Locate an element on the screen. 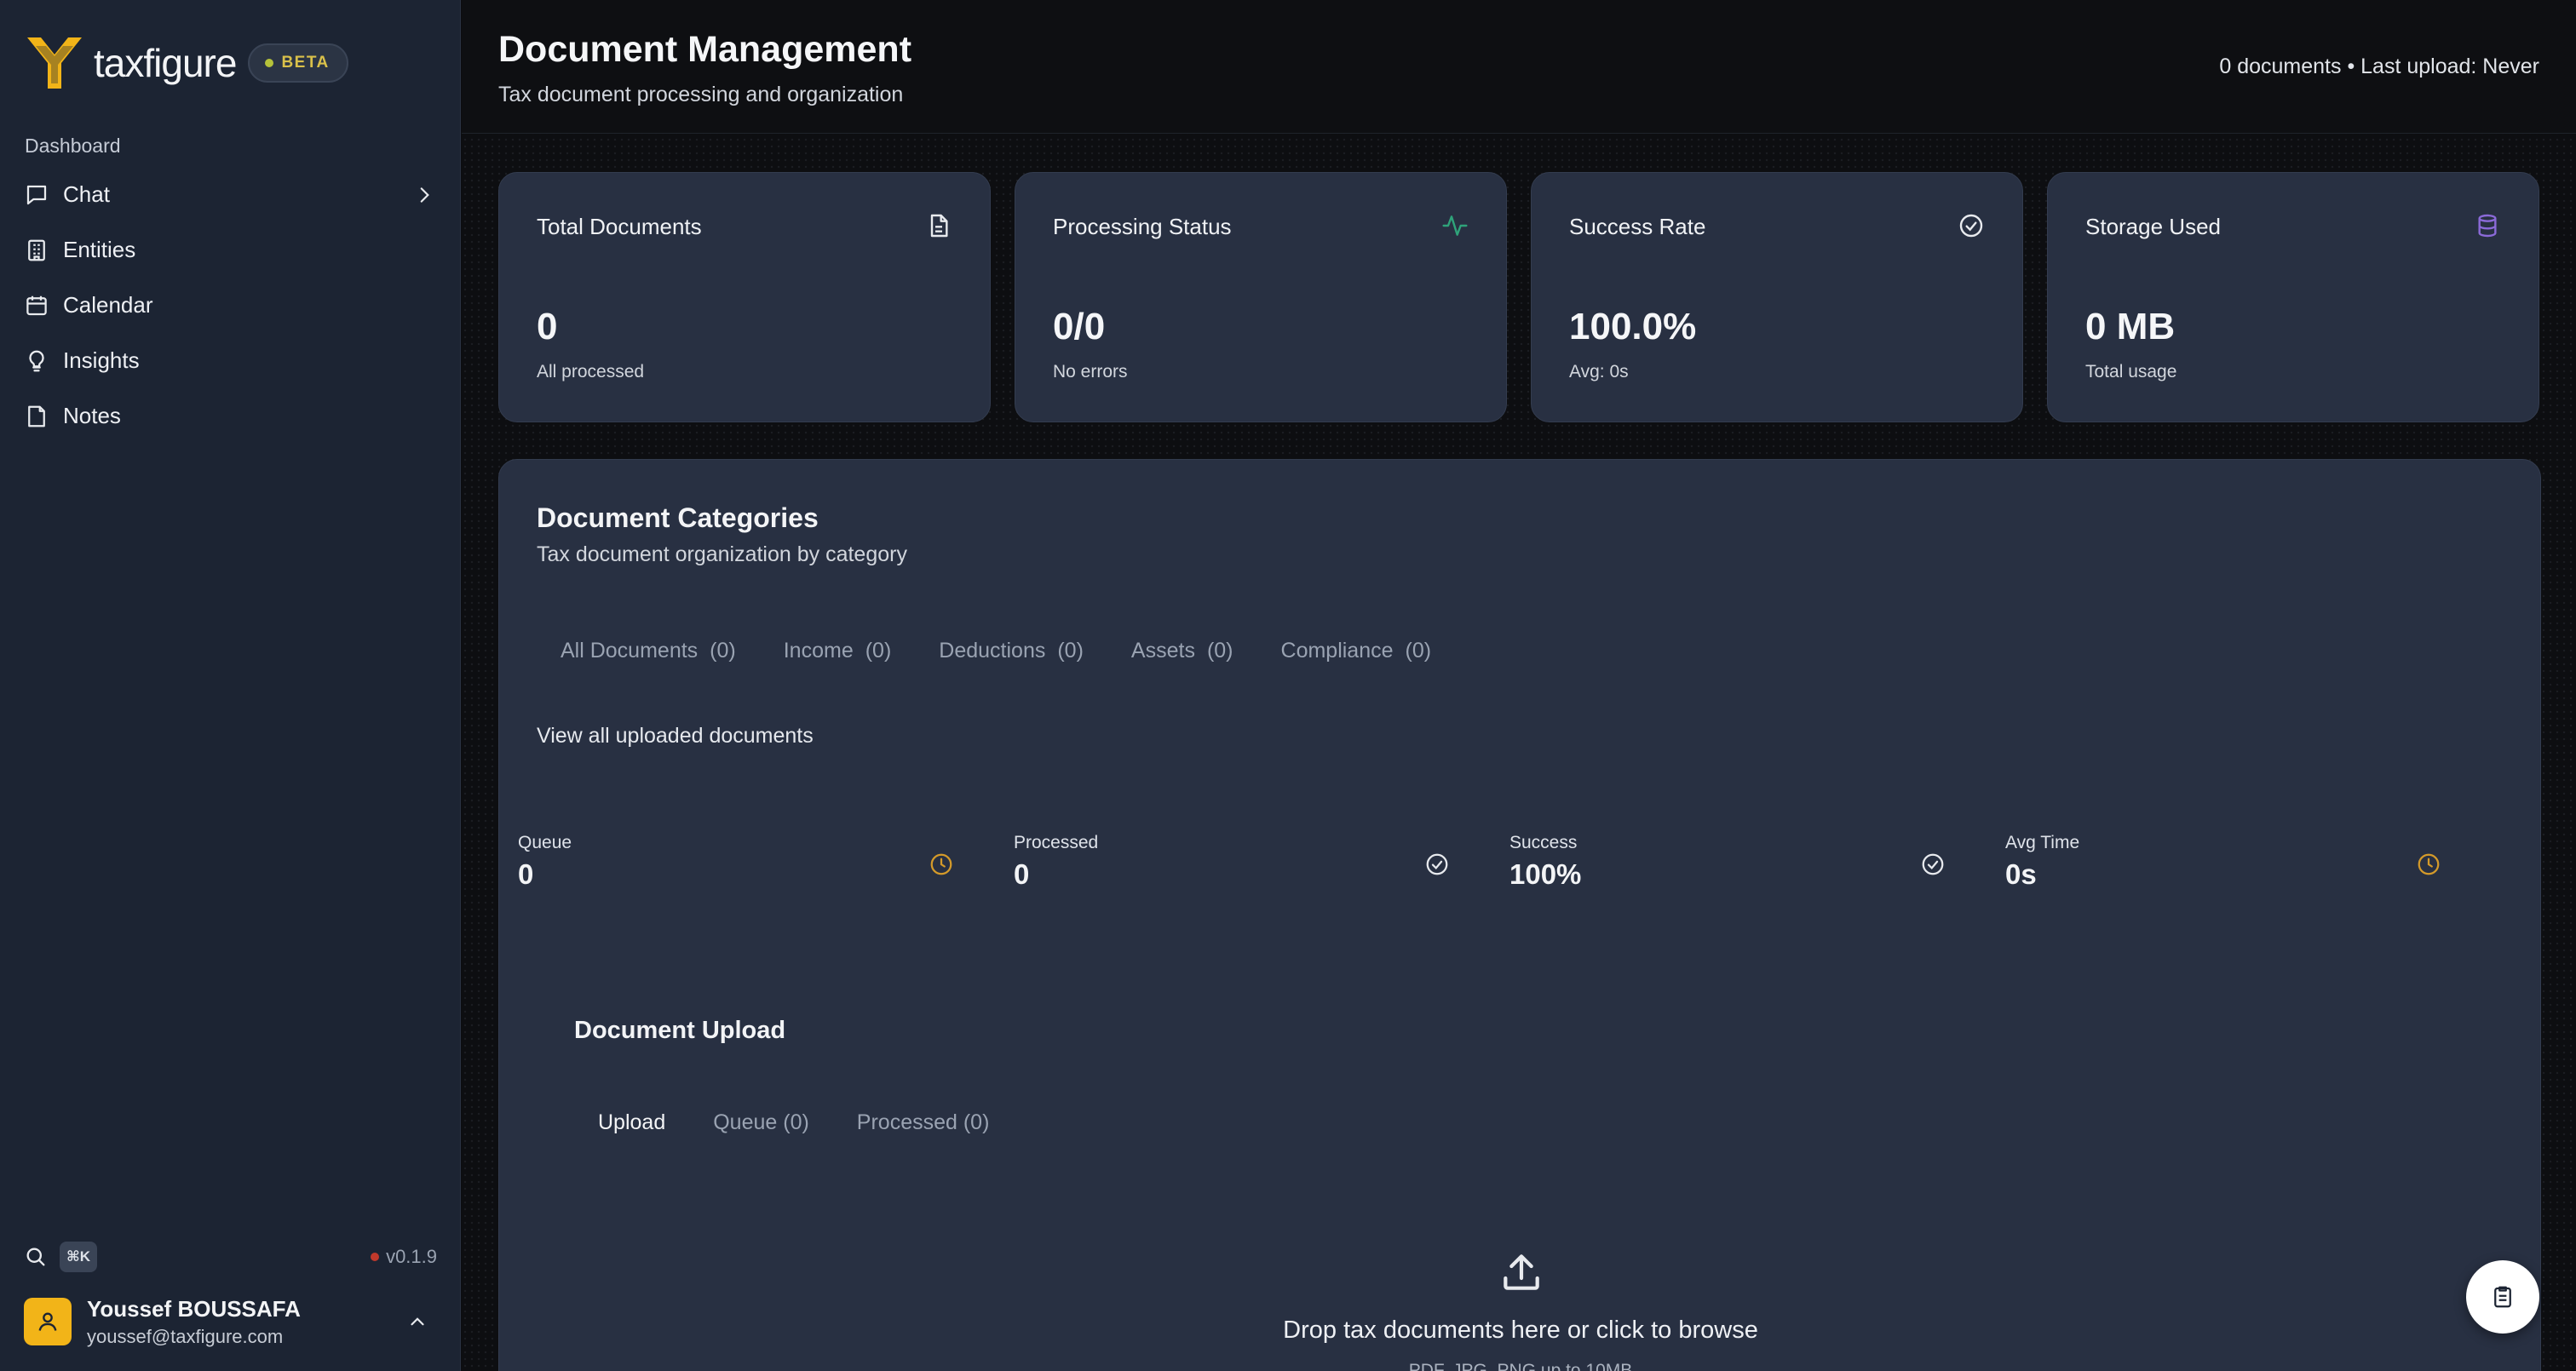 The height and width of the screenshot is (1371, 2576). sidebar-item-entities: Entities is located at coordinates (231, 250).